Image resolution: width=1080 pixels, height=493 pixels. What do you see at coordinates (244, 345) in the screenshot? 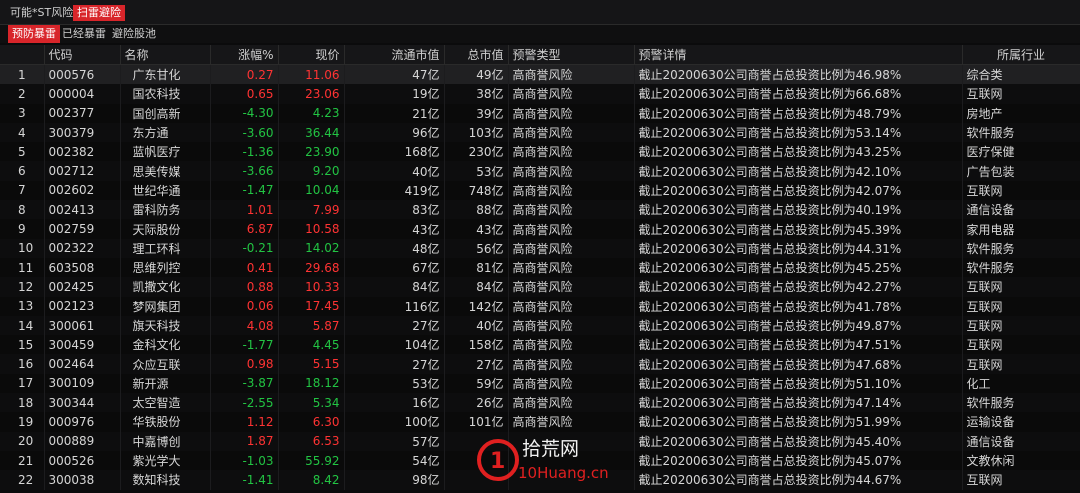
I see `change-percent-cell: -1.77` at bounding box center [244, 345].